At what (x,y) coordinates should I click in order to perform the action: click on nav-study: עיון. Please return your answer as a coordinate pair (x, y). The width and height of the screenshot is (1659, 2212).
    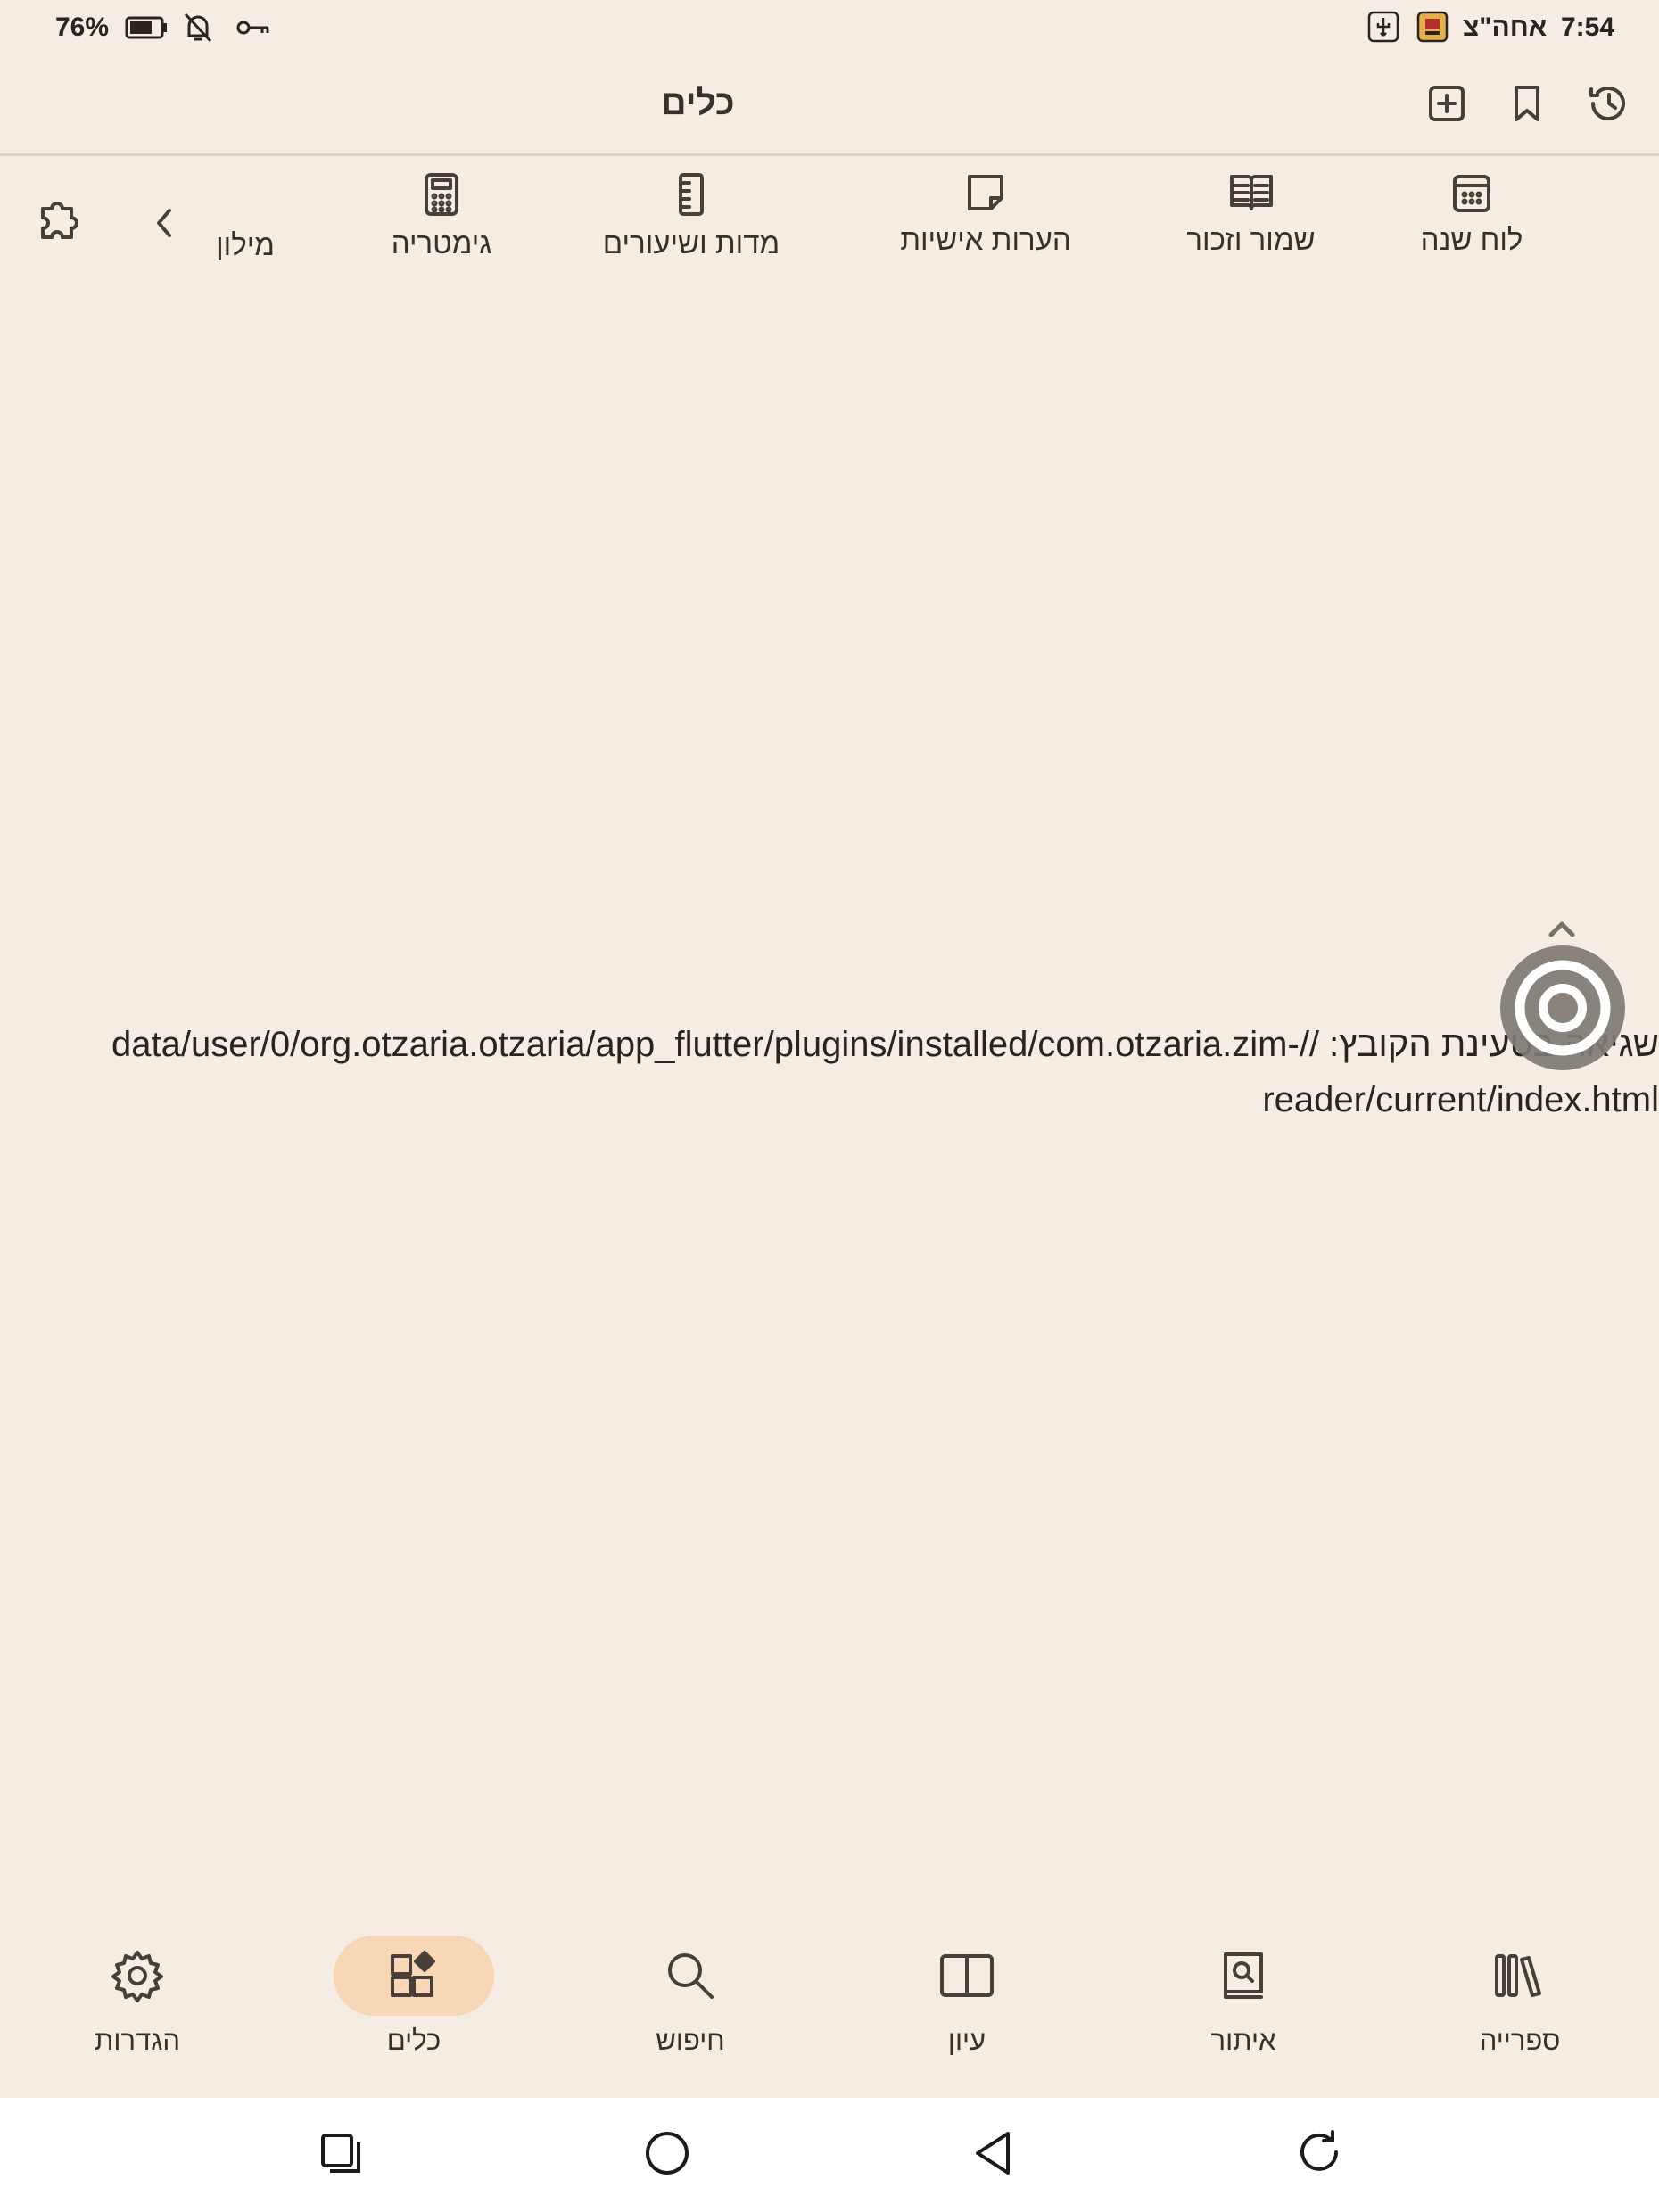
    Looking at the image, I should click on (967, 1997).